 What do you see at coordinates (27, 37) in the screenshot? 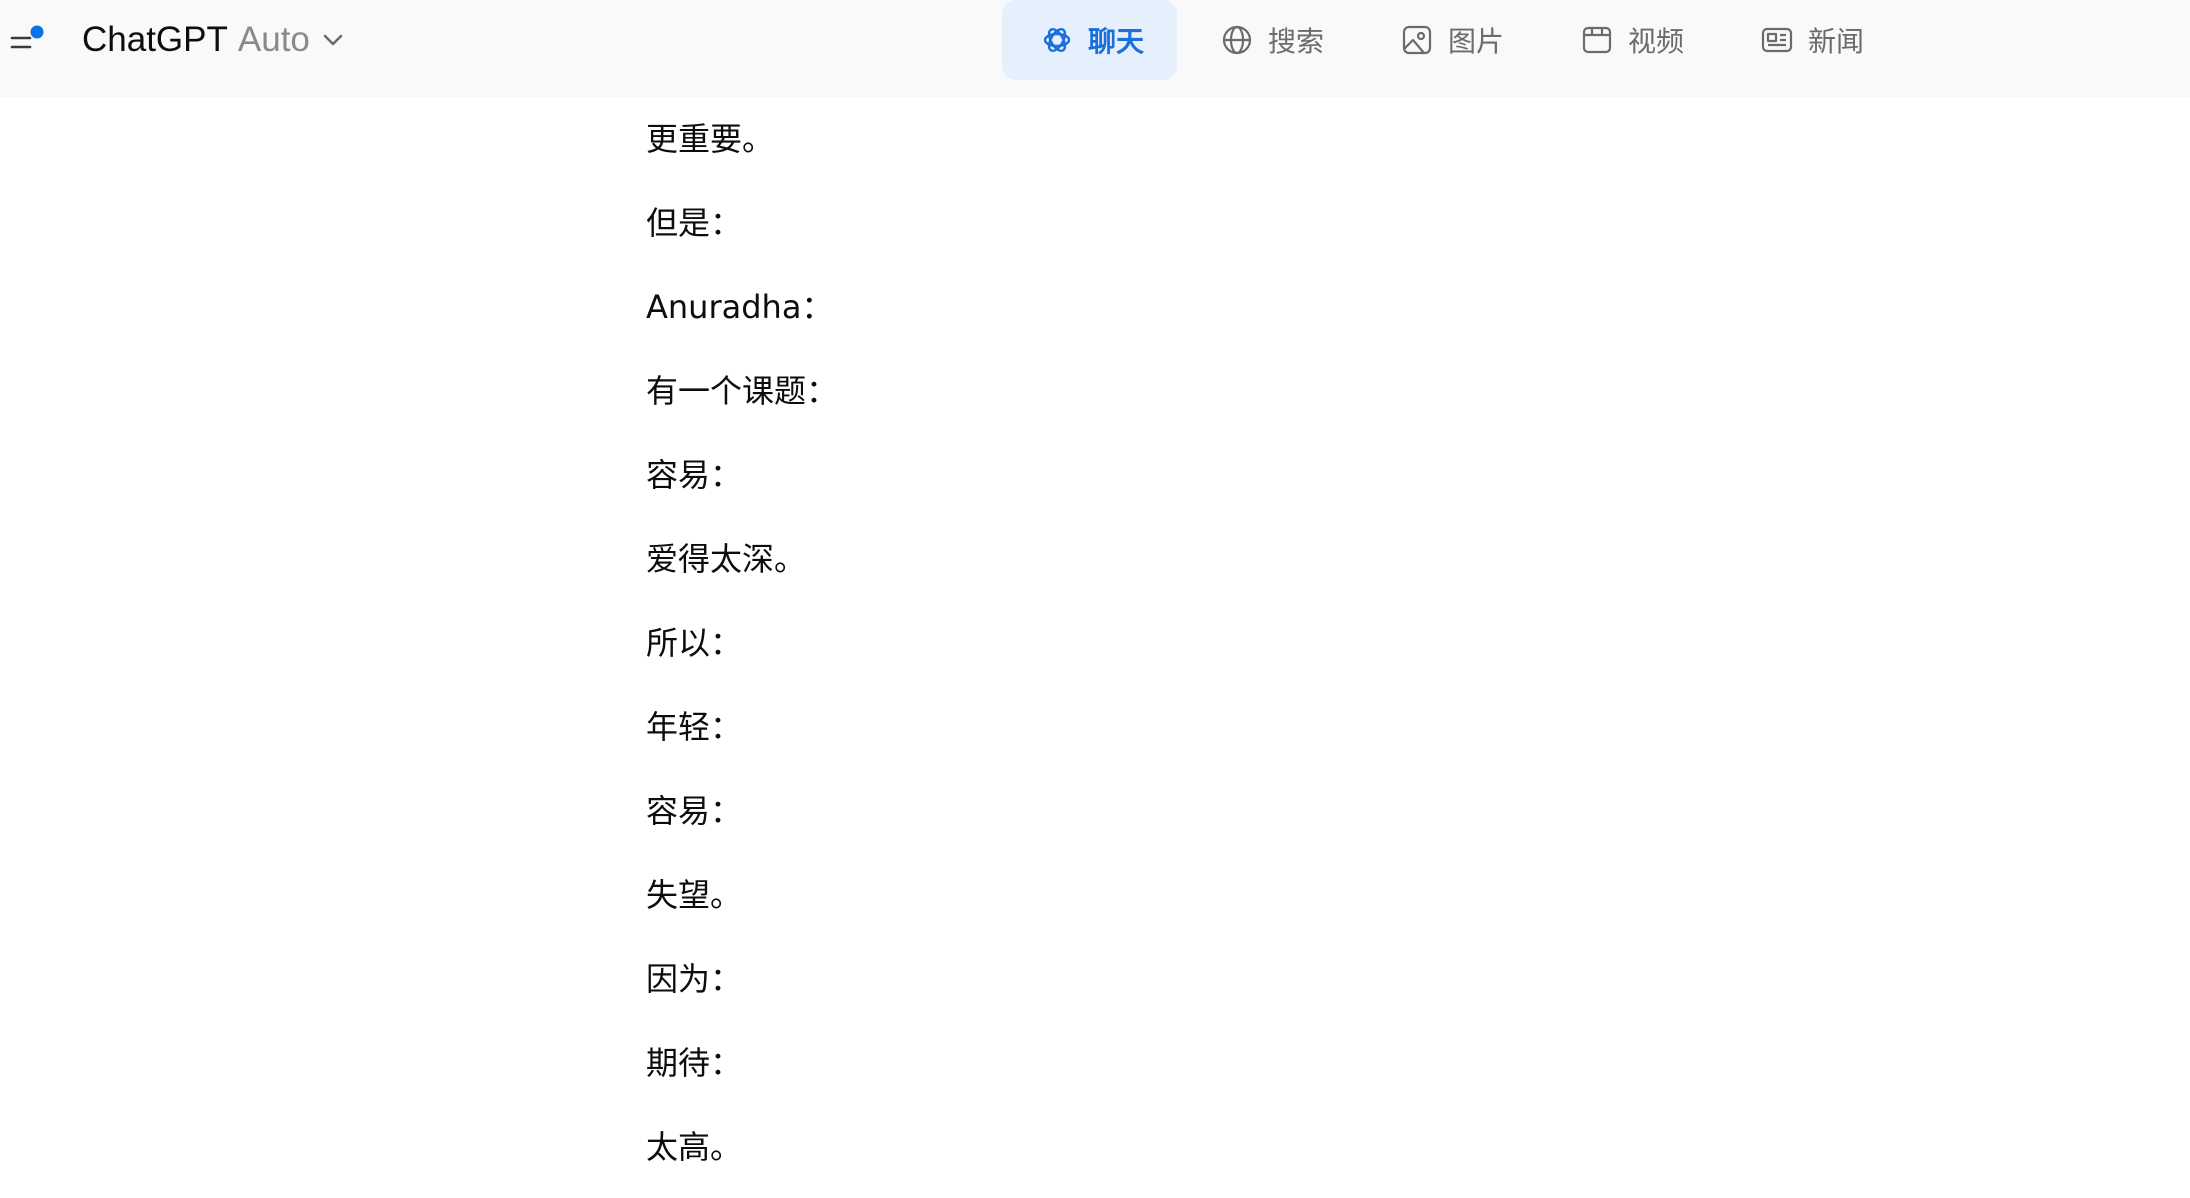
I see `sidebar-menu-icon` at bounding box center [27, 37].